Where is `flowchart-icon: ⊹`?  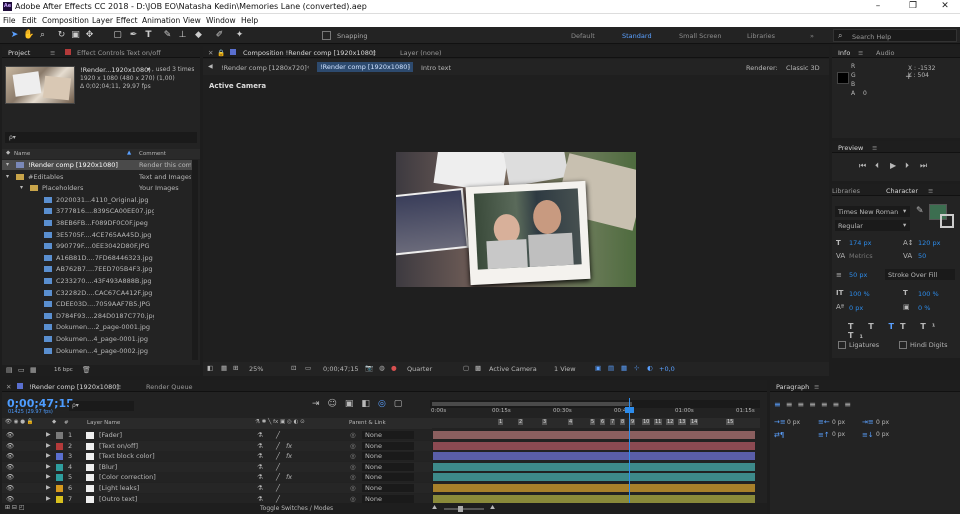 flowchart-icon: ⊹ is located at coordinates (636, 368).